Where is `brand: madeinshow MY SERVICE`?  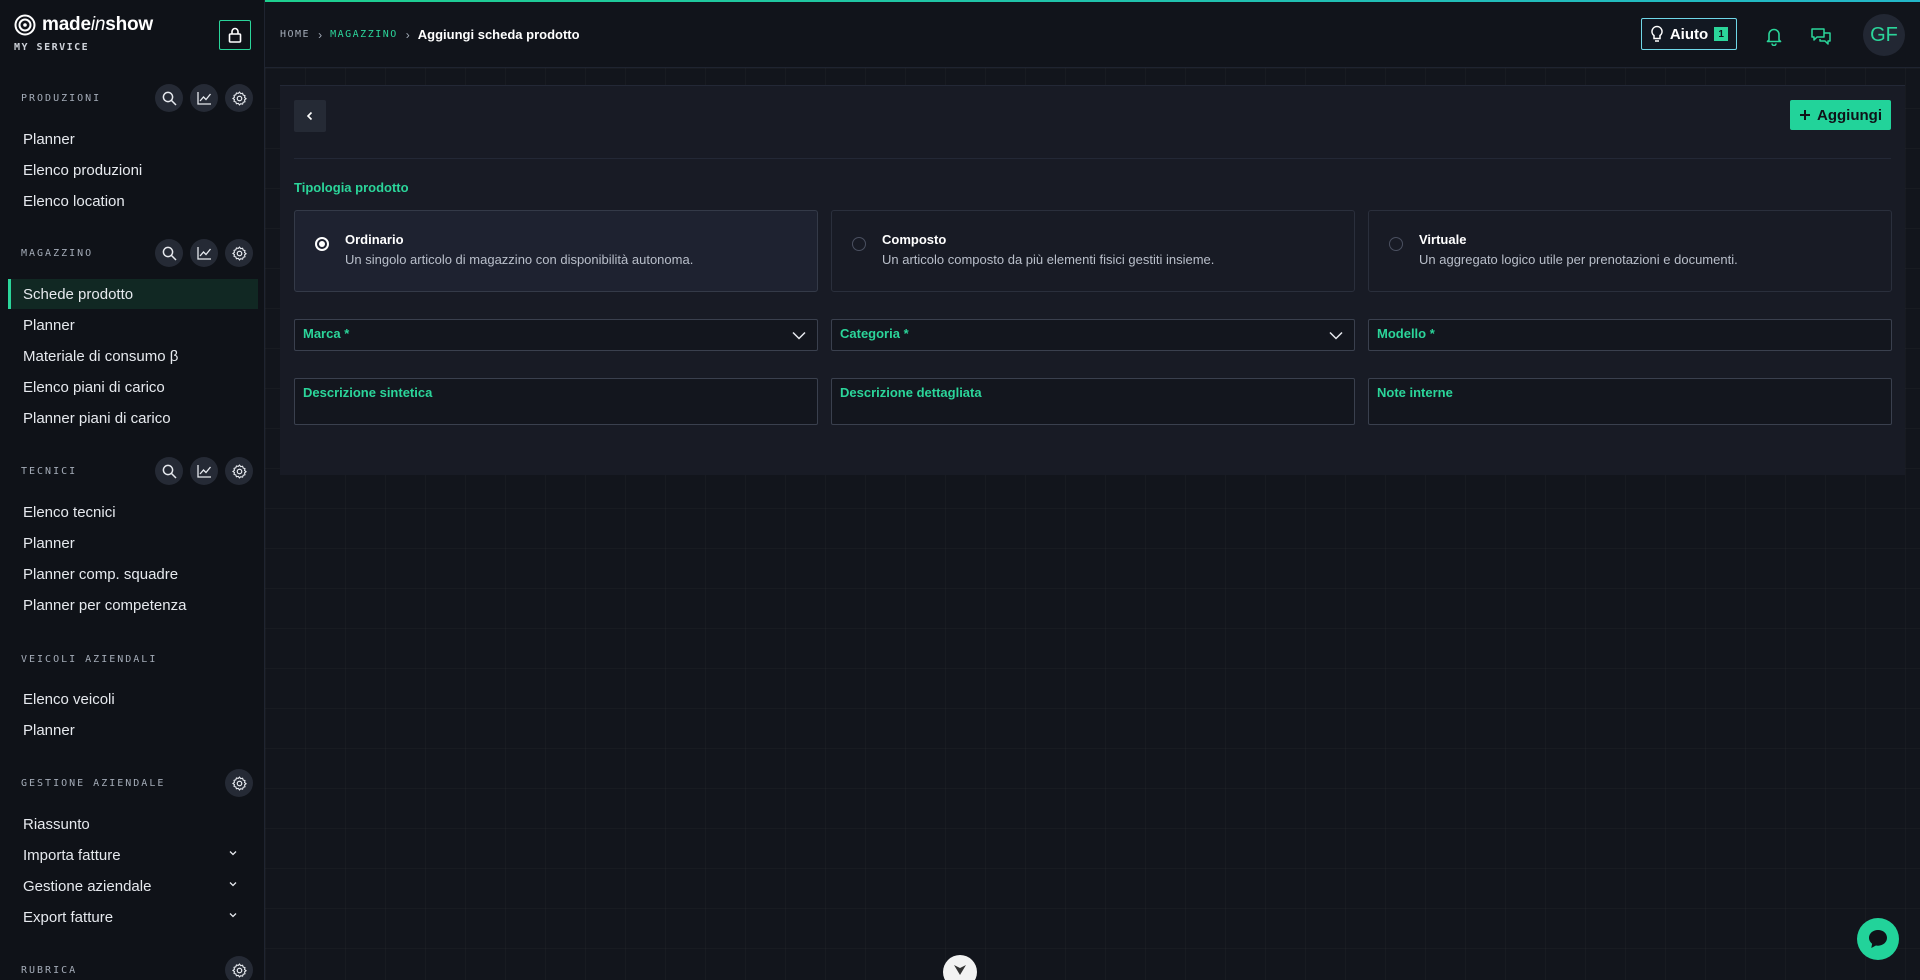
brand: madeinshow MY SERVICE is located at coordinates (83, 33).